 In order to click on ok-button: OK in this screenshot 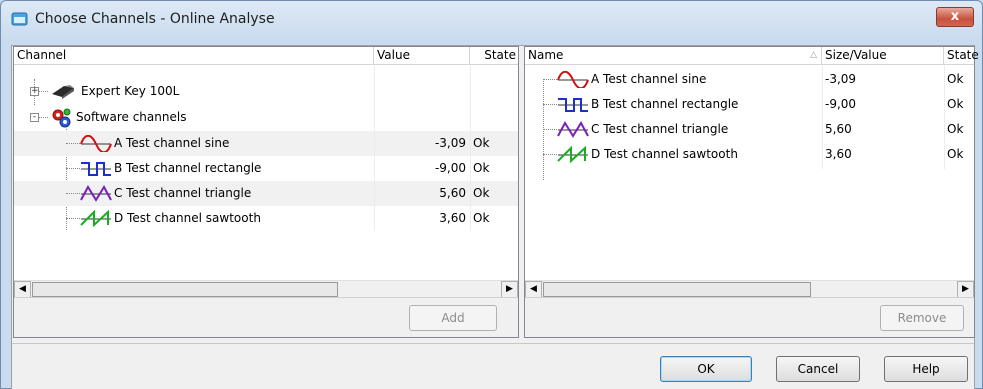, I will do `click(706, 369)`.